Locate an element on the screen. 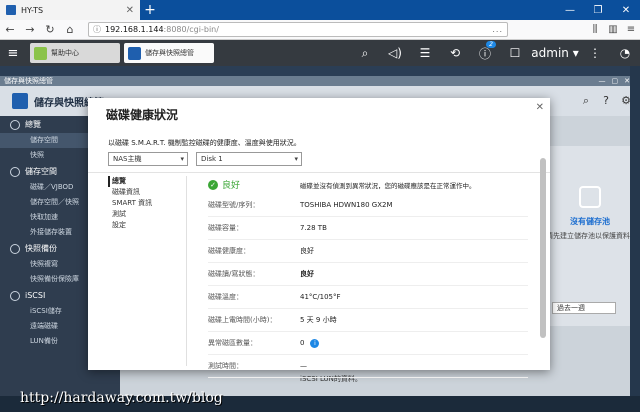 The width and height of the screenshot is (640, 412). dialog-close-button: ✕ is located at coordinates (540, 107).